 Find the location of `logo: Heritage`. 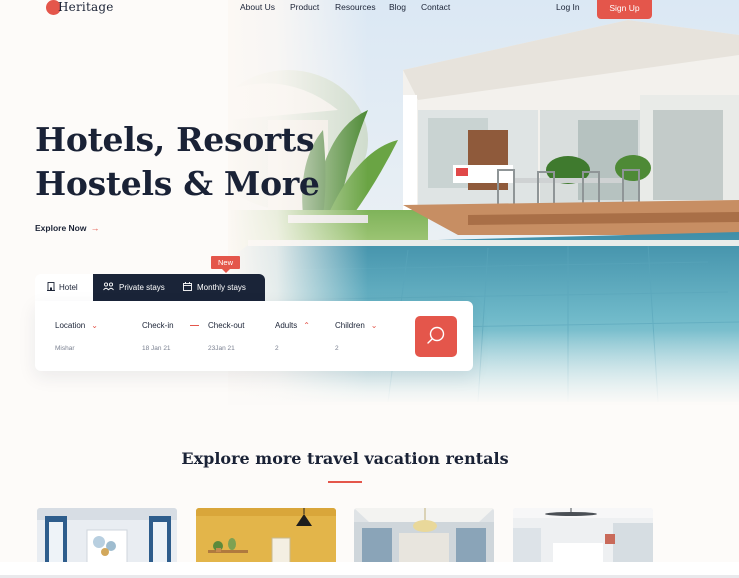

logo: Heritage is located at coordinates (80, 8).